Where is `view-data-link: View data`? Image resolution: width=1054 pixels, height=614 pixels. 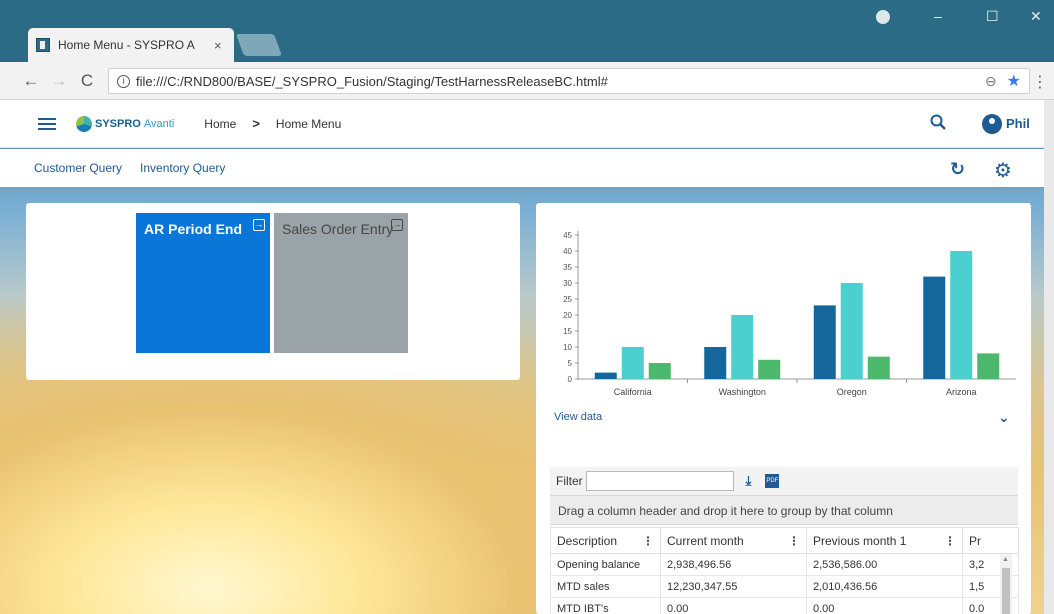
view-data-link: View data is located at coordinates (578, 417).